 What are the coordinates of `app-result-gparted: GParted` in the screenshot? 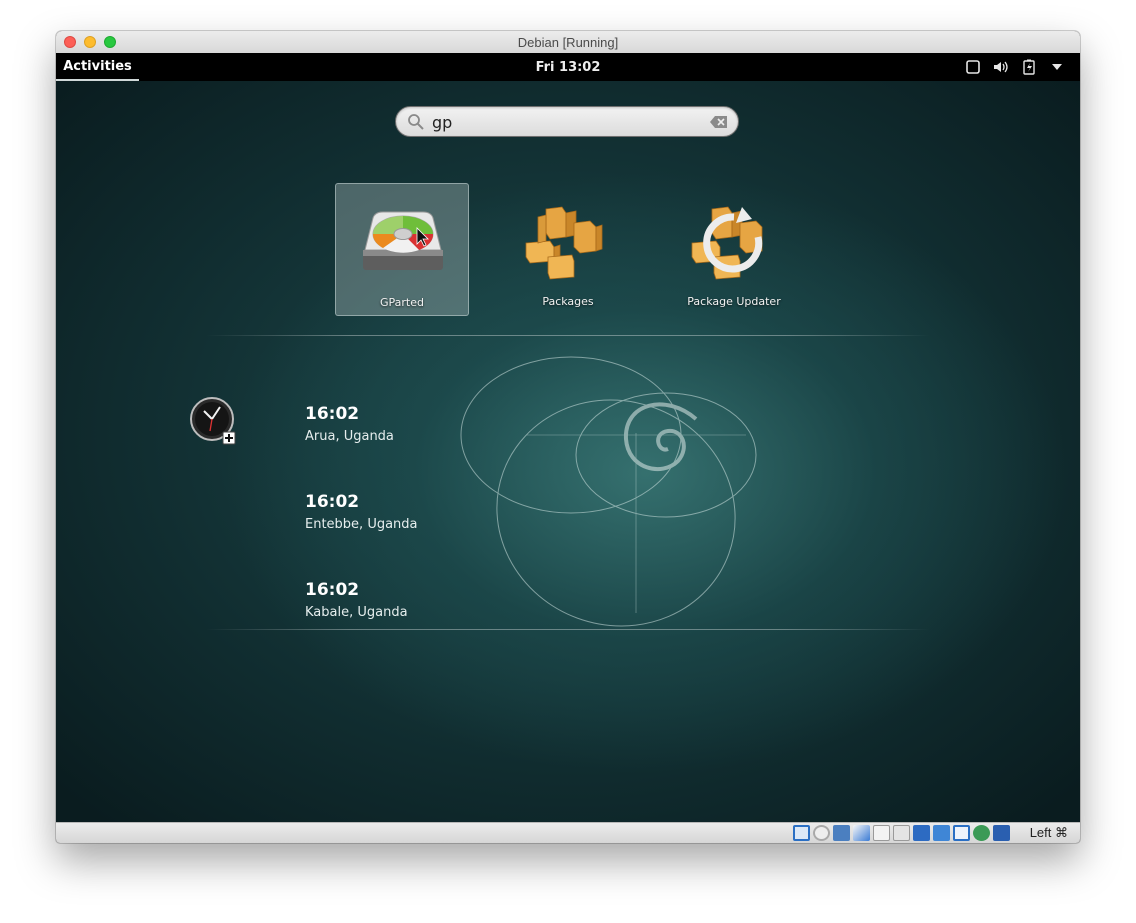 It's located at (402, 249).